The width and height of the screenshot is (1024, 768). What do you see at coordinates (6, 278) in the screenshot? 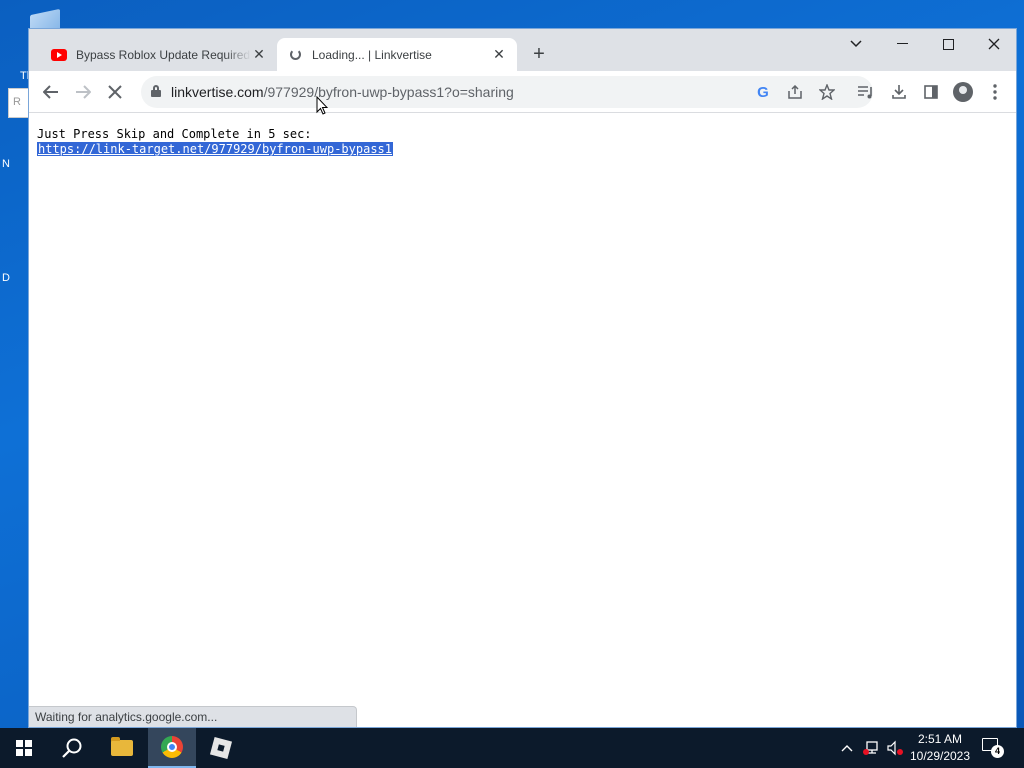
I see `desktop-edge-letter-d: D` at bounding box center [6, 278].